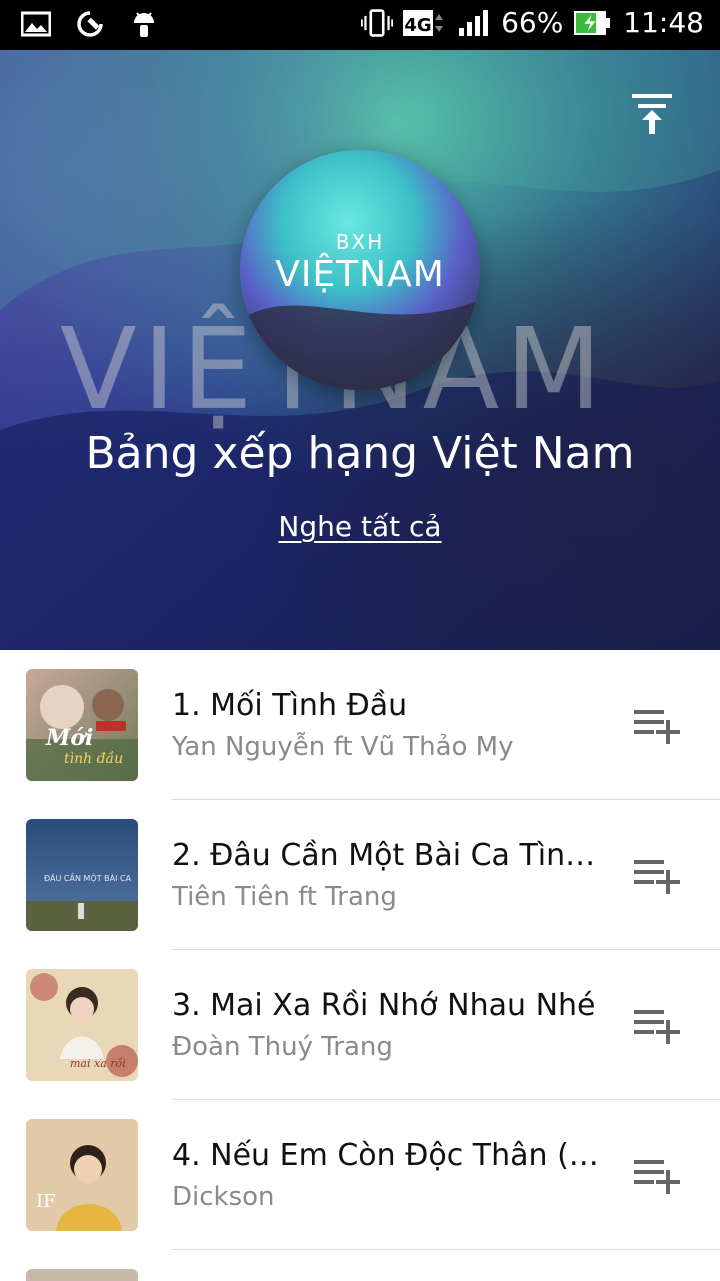 The image size is (720, 1281). I want to click on clock: 11:48, so click(663, 22).